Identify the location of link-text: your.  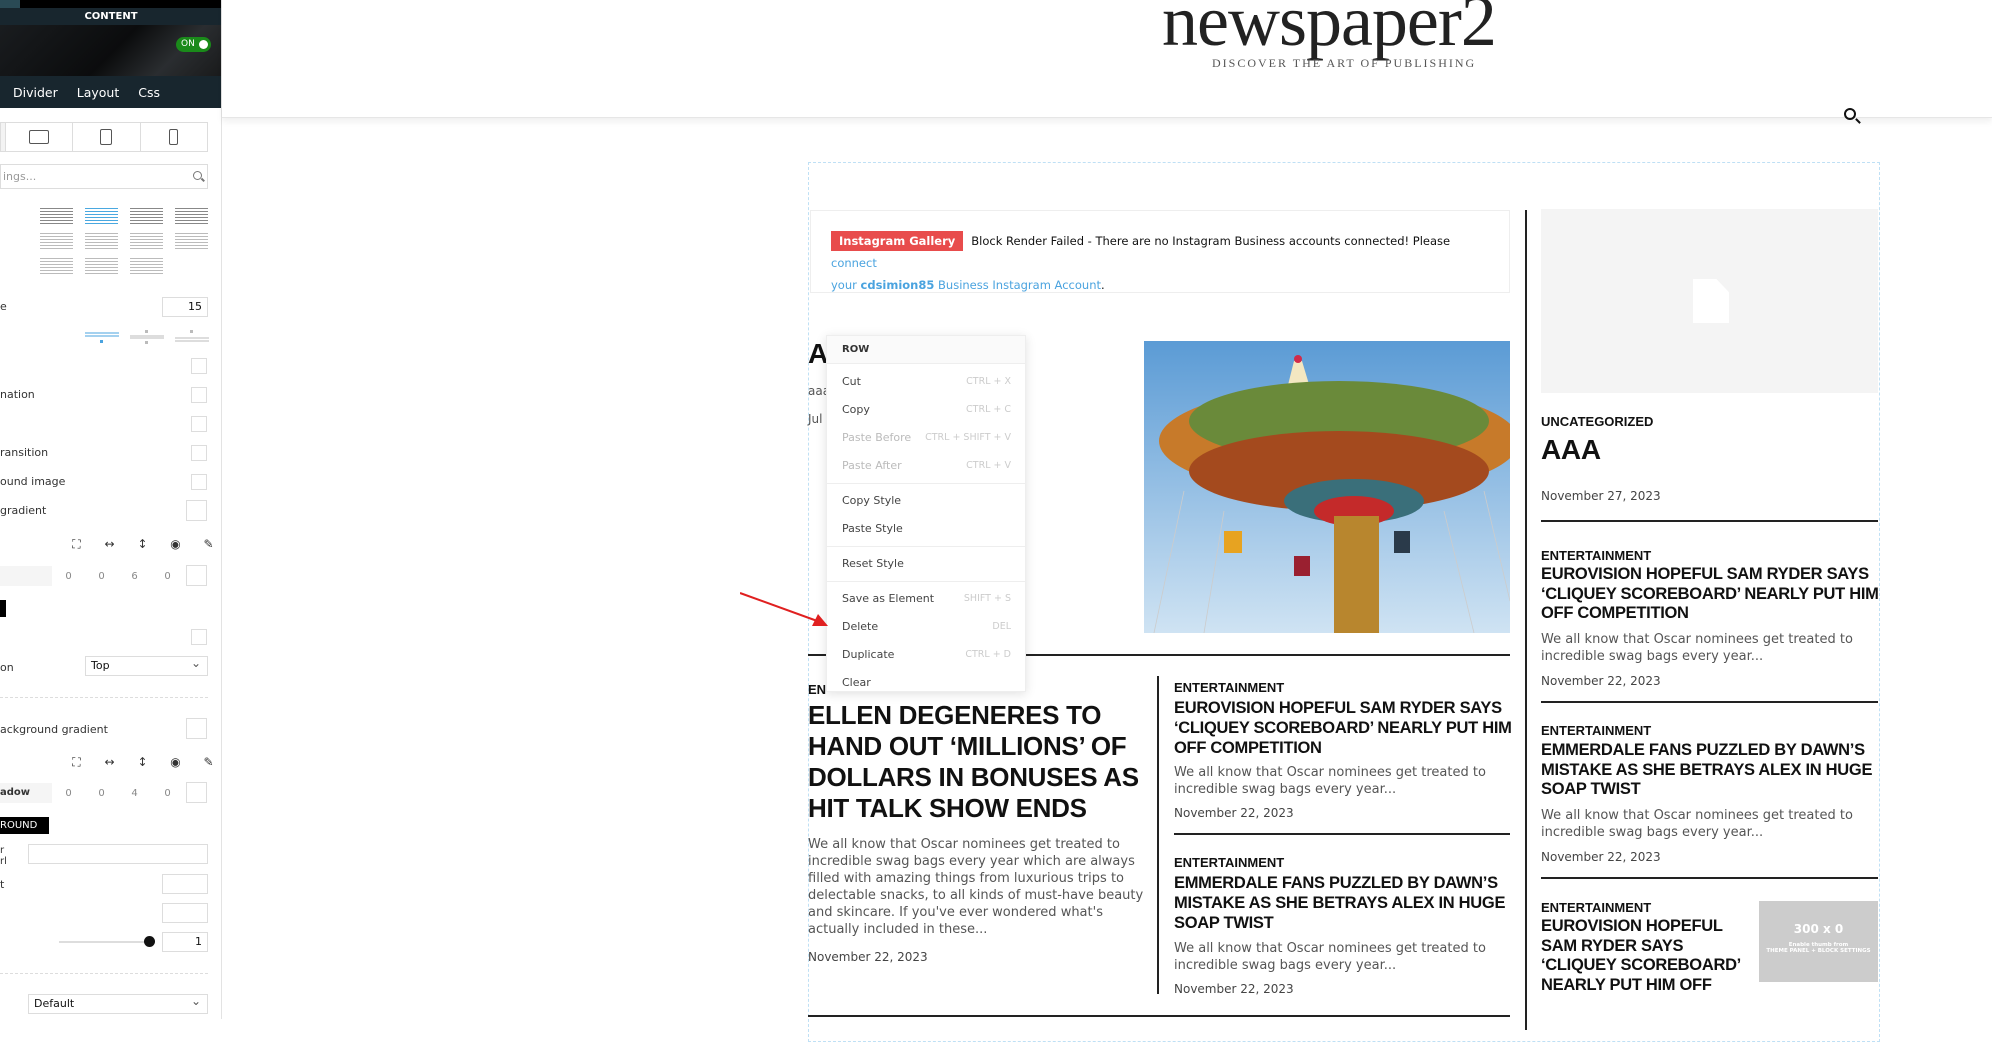
(846, 285).